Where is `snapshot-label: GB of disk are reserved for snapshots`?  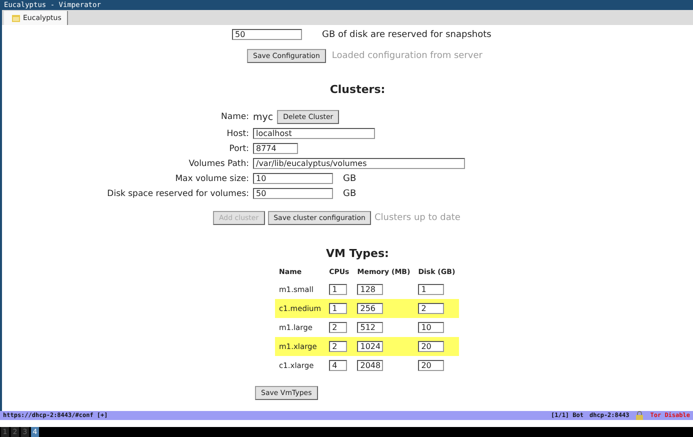 snapshot-label: GB of disk are reserved for snapshots is located at coordinates (407, 35).